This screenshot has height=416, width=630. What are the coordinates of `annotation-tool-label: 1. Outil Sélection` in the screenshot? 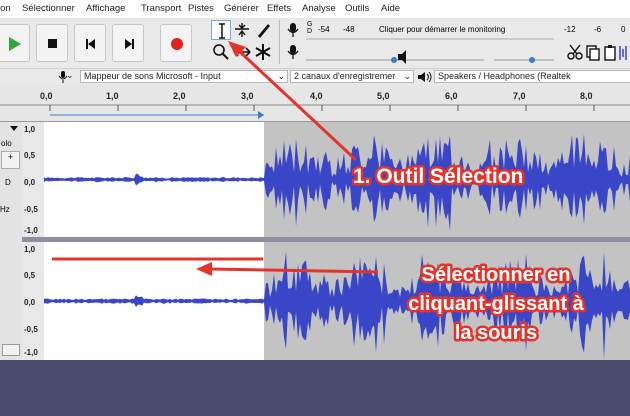 It's located at (438, 176).